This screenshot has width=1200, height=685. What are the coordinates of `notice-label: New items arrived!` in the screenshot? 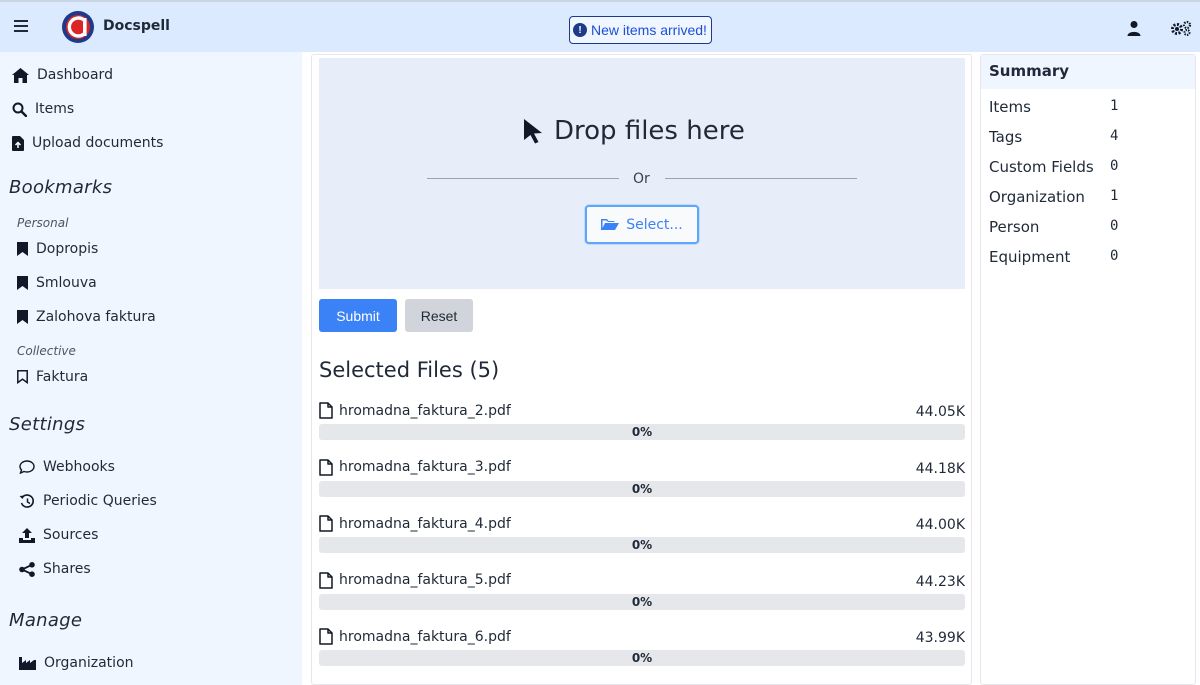 It's located at (649, 30).